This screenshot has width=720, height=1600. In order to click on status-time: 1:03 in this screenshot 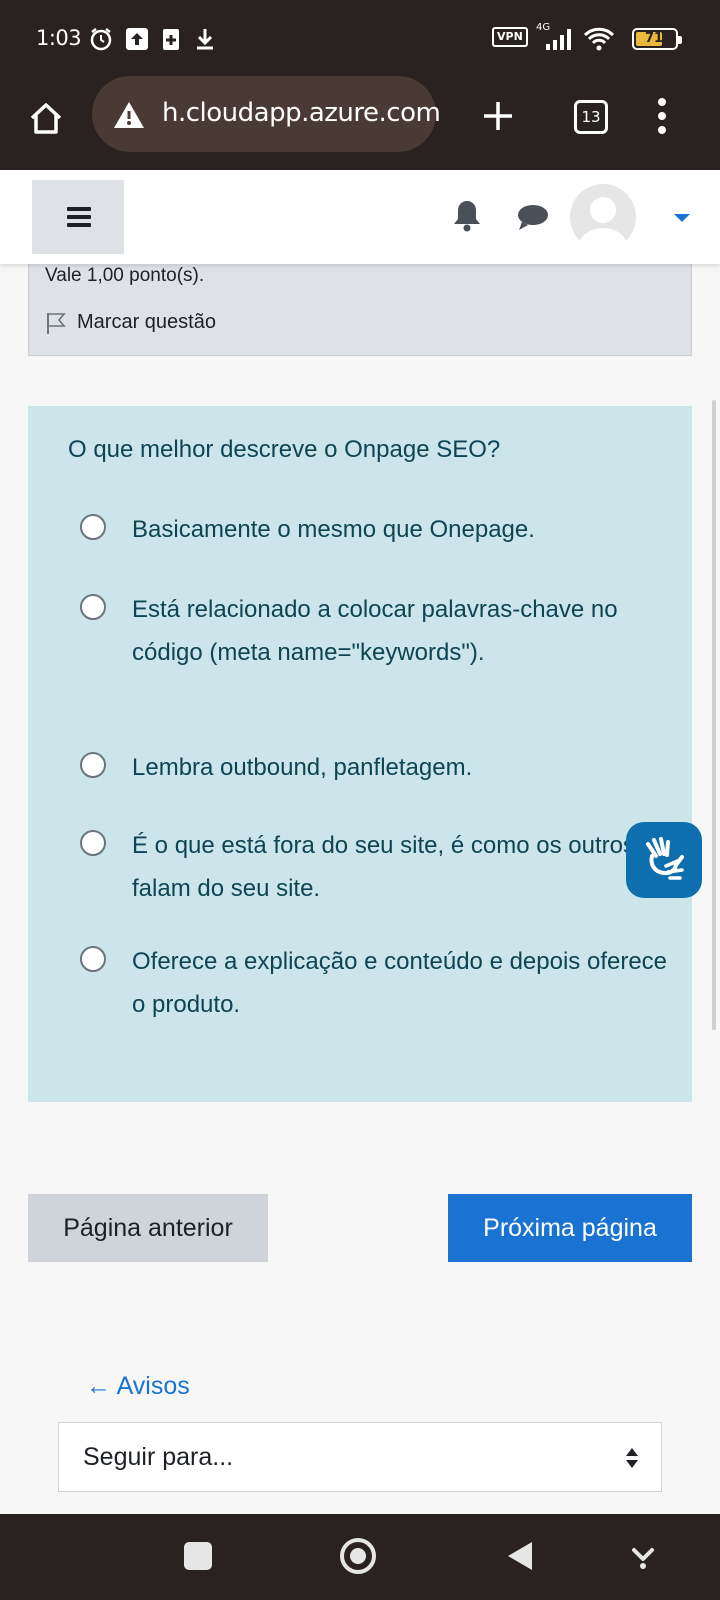, I will do `click(59, 38)`.